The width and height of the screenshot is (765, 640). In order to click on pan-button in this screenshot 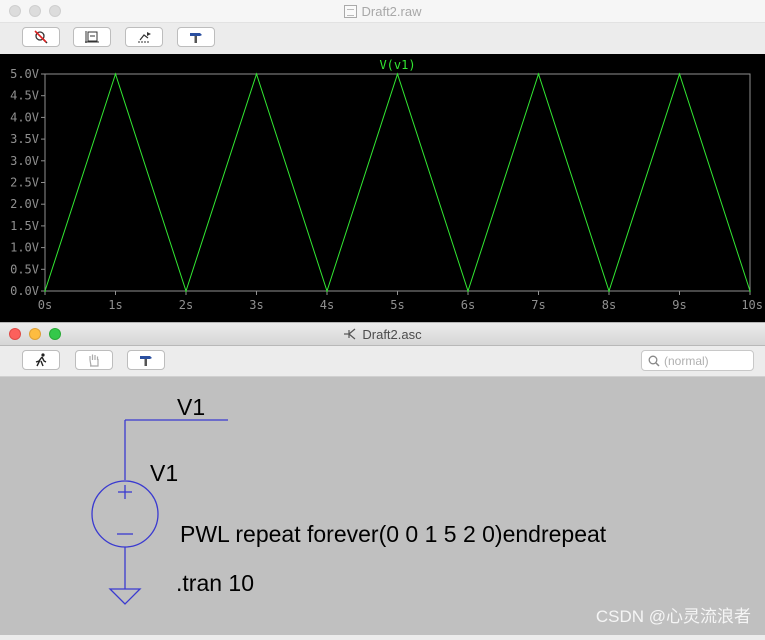, I will do `click(144, 37)`.